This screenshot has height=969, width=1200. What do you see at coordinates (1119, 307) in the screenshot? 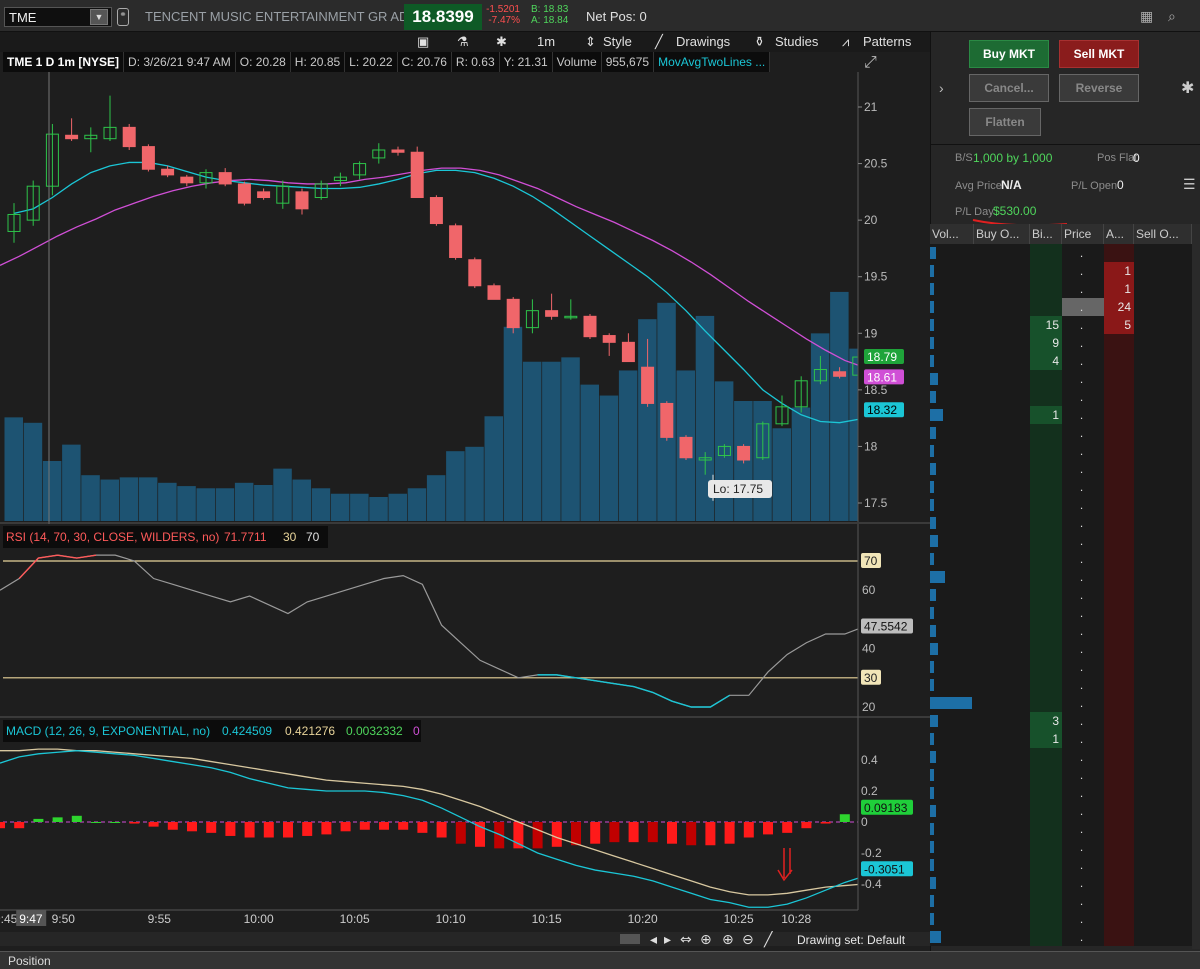
I see `ladder-ask-cell: 24` at bounding box center [1119, 307].